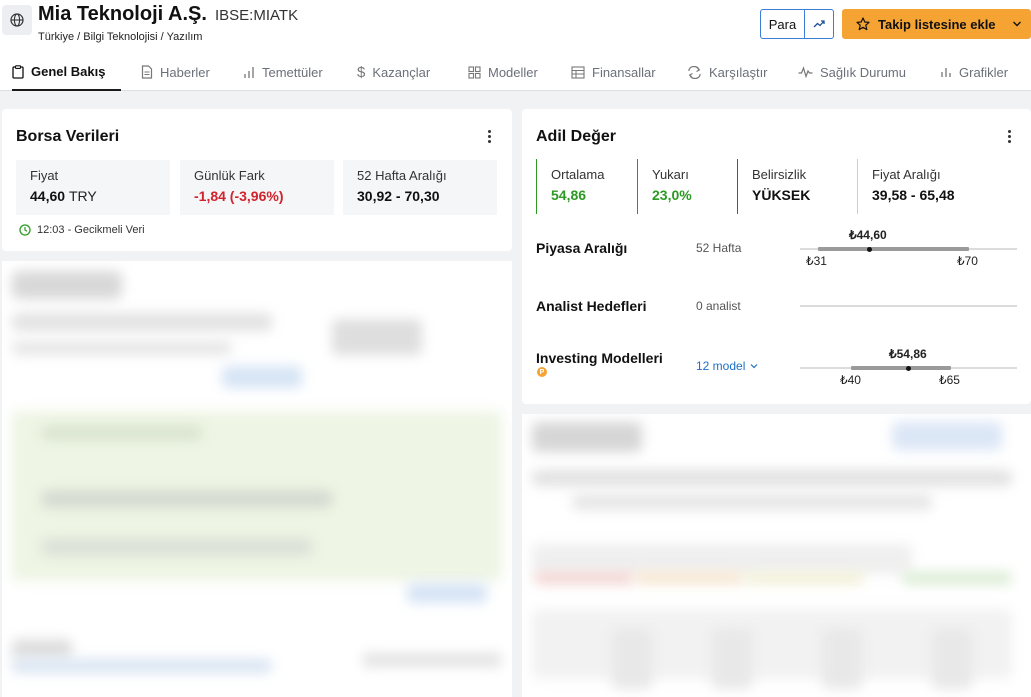 The width and height of the screenshot is (1031, 697). Describe the element at coordinates (984, 72) in the screenshot. I see `tab-label: Grafikler` at that location.